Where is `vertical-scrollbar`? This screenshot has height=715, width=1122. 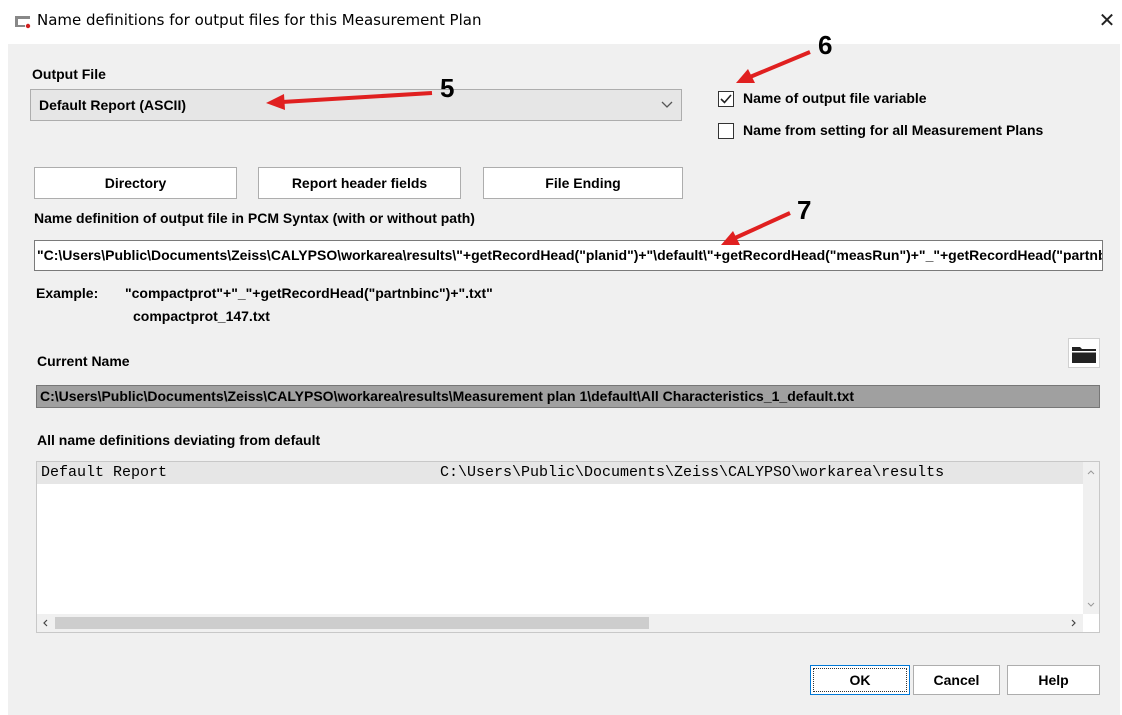
vertical-scrollbar is located at coordinates (1091, 538).